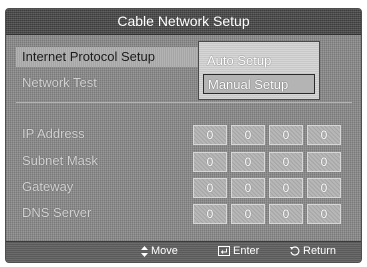  I want to click on subnet-octet-2: 0, so click(248, 162).